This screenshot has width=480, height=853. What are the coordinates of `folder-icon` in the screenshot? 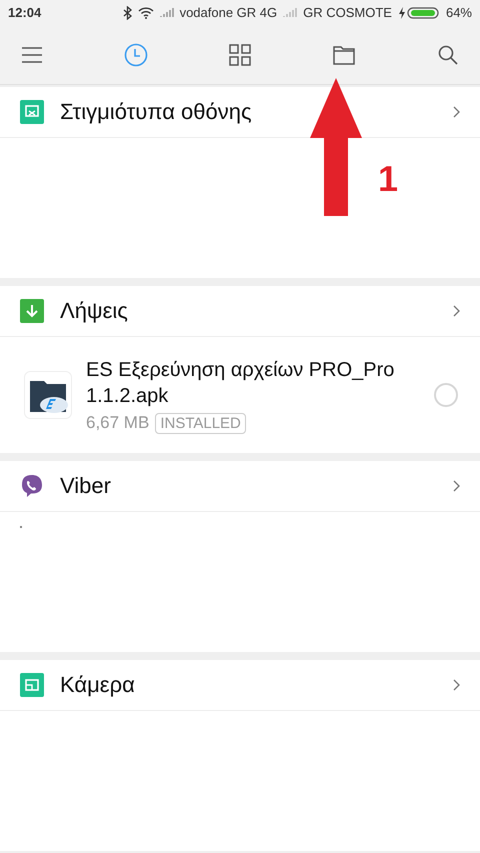 It's located at (344, 54).